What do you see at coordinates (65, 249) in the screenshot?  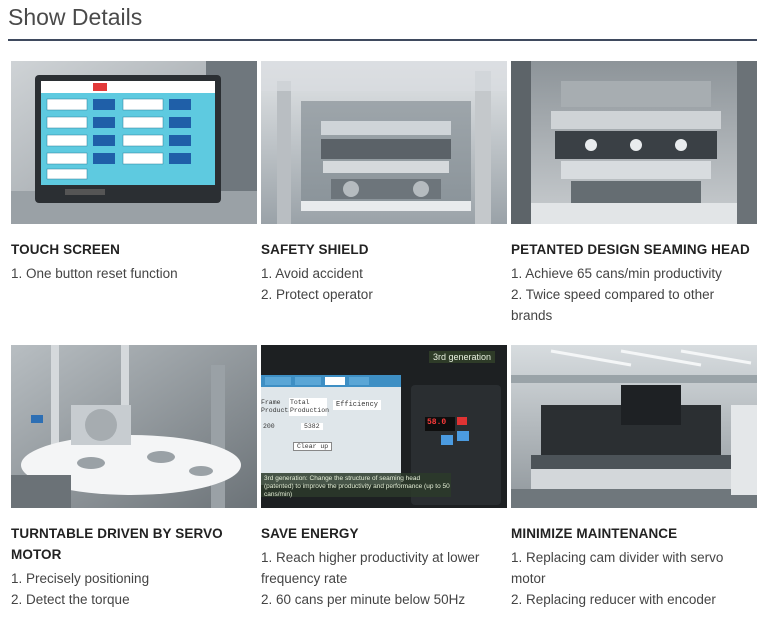 I see `card-title: TOUCH SCREEN` at bounding box center [65, 249].